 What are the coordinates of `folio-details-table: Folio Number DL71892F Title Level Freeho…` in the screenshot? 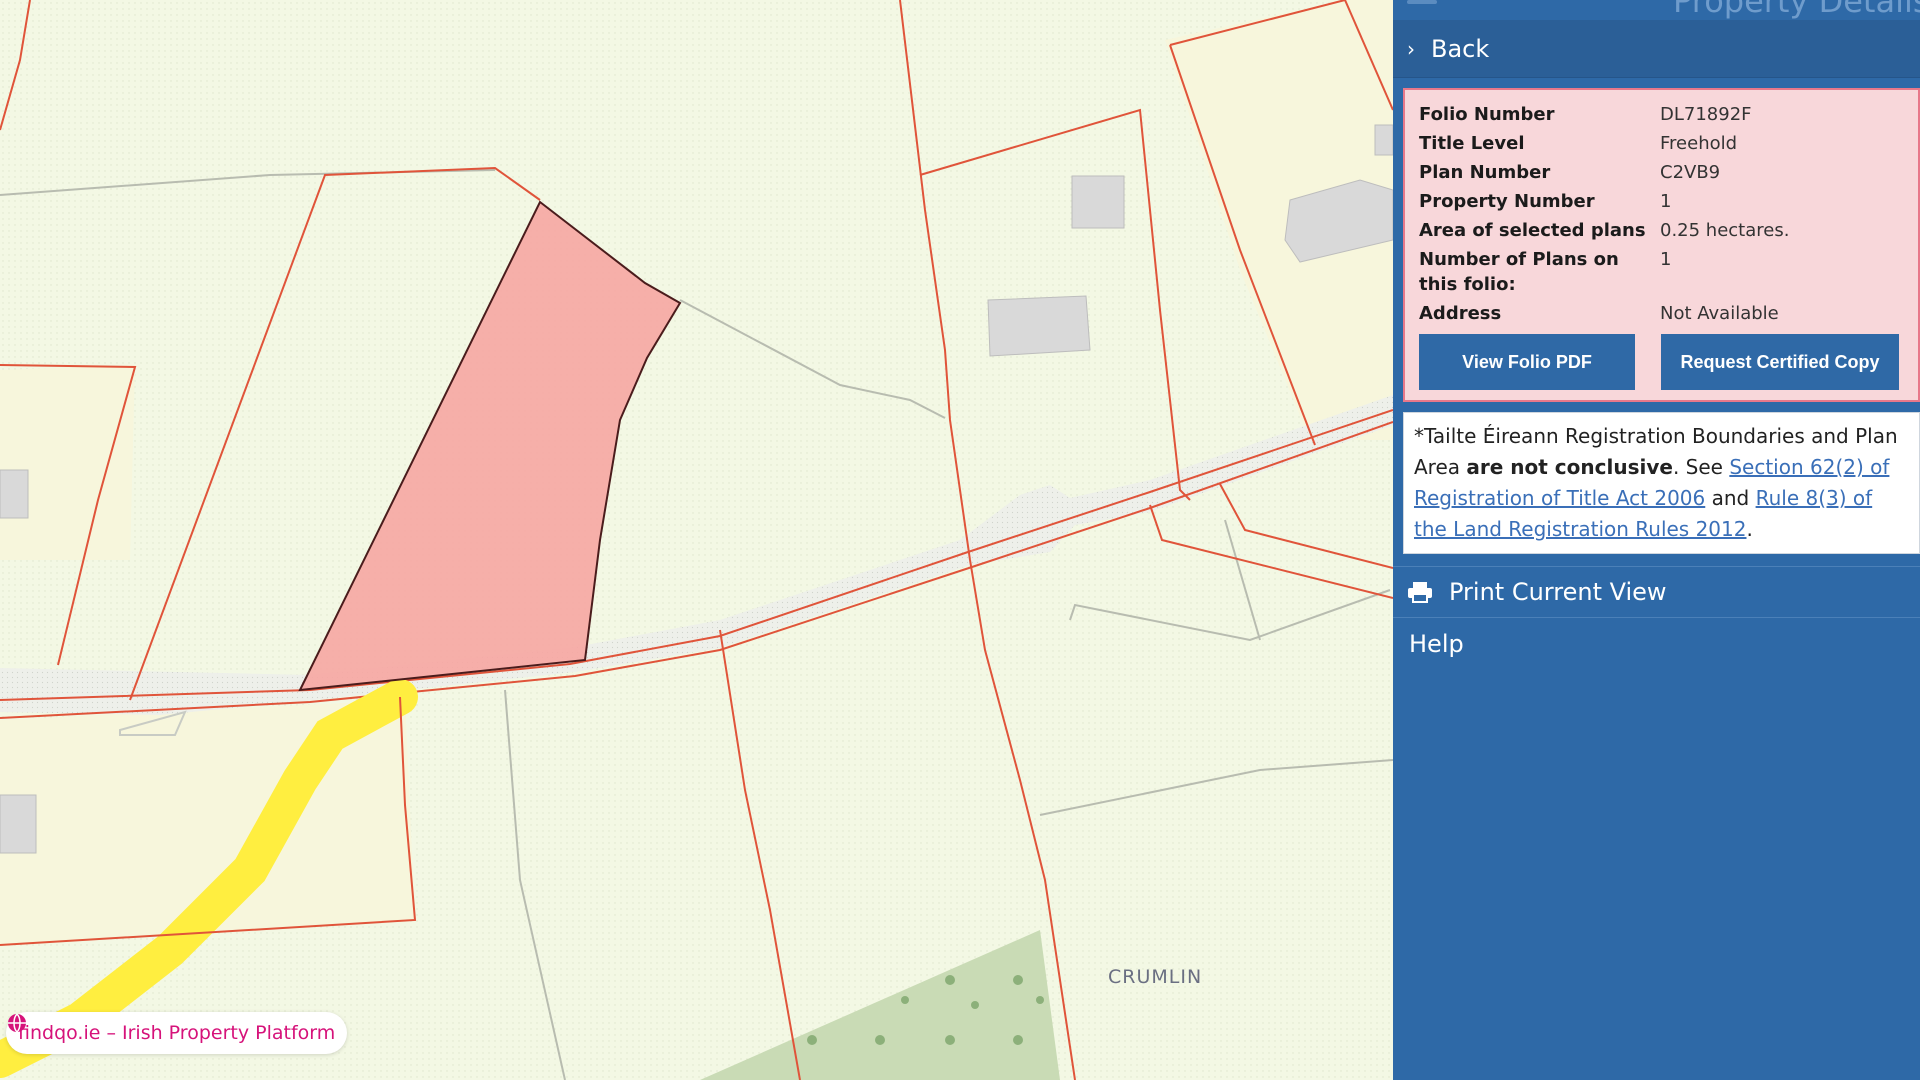 It's located at (1604, 214).